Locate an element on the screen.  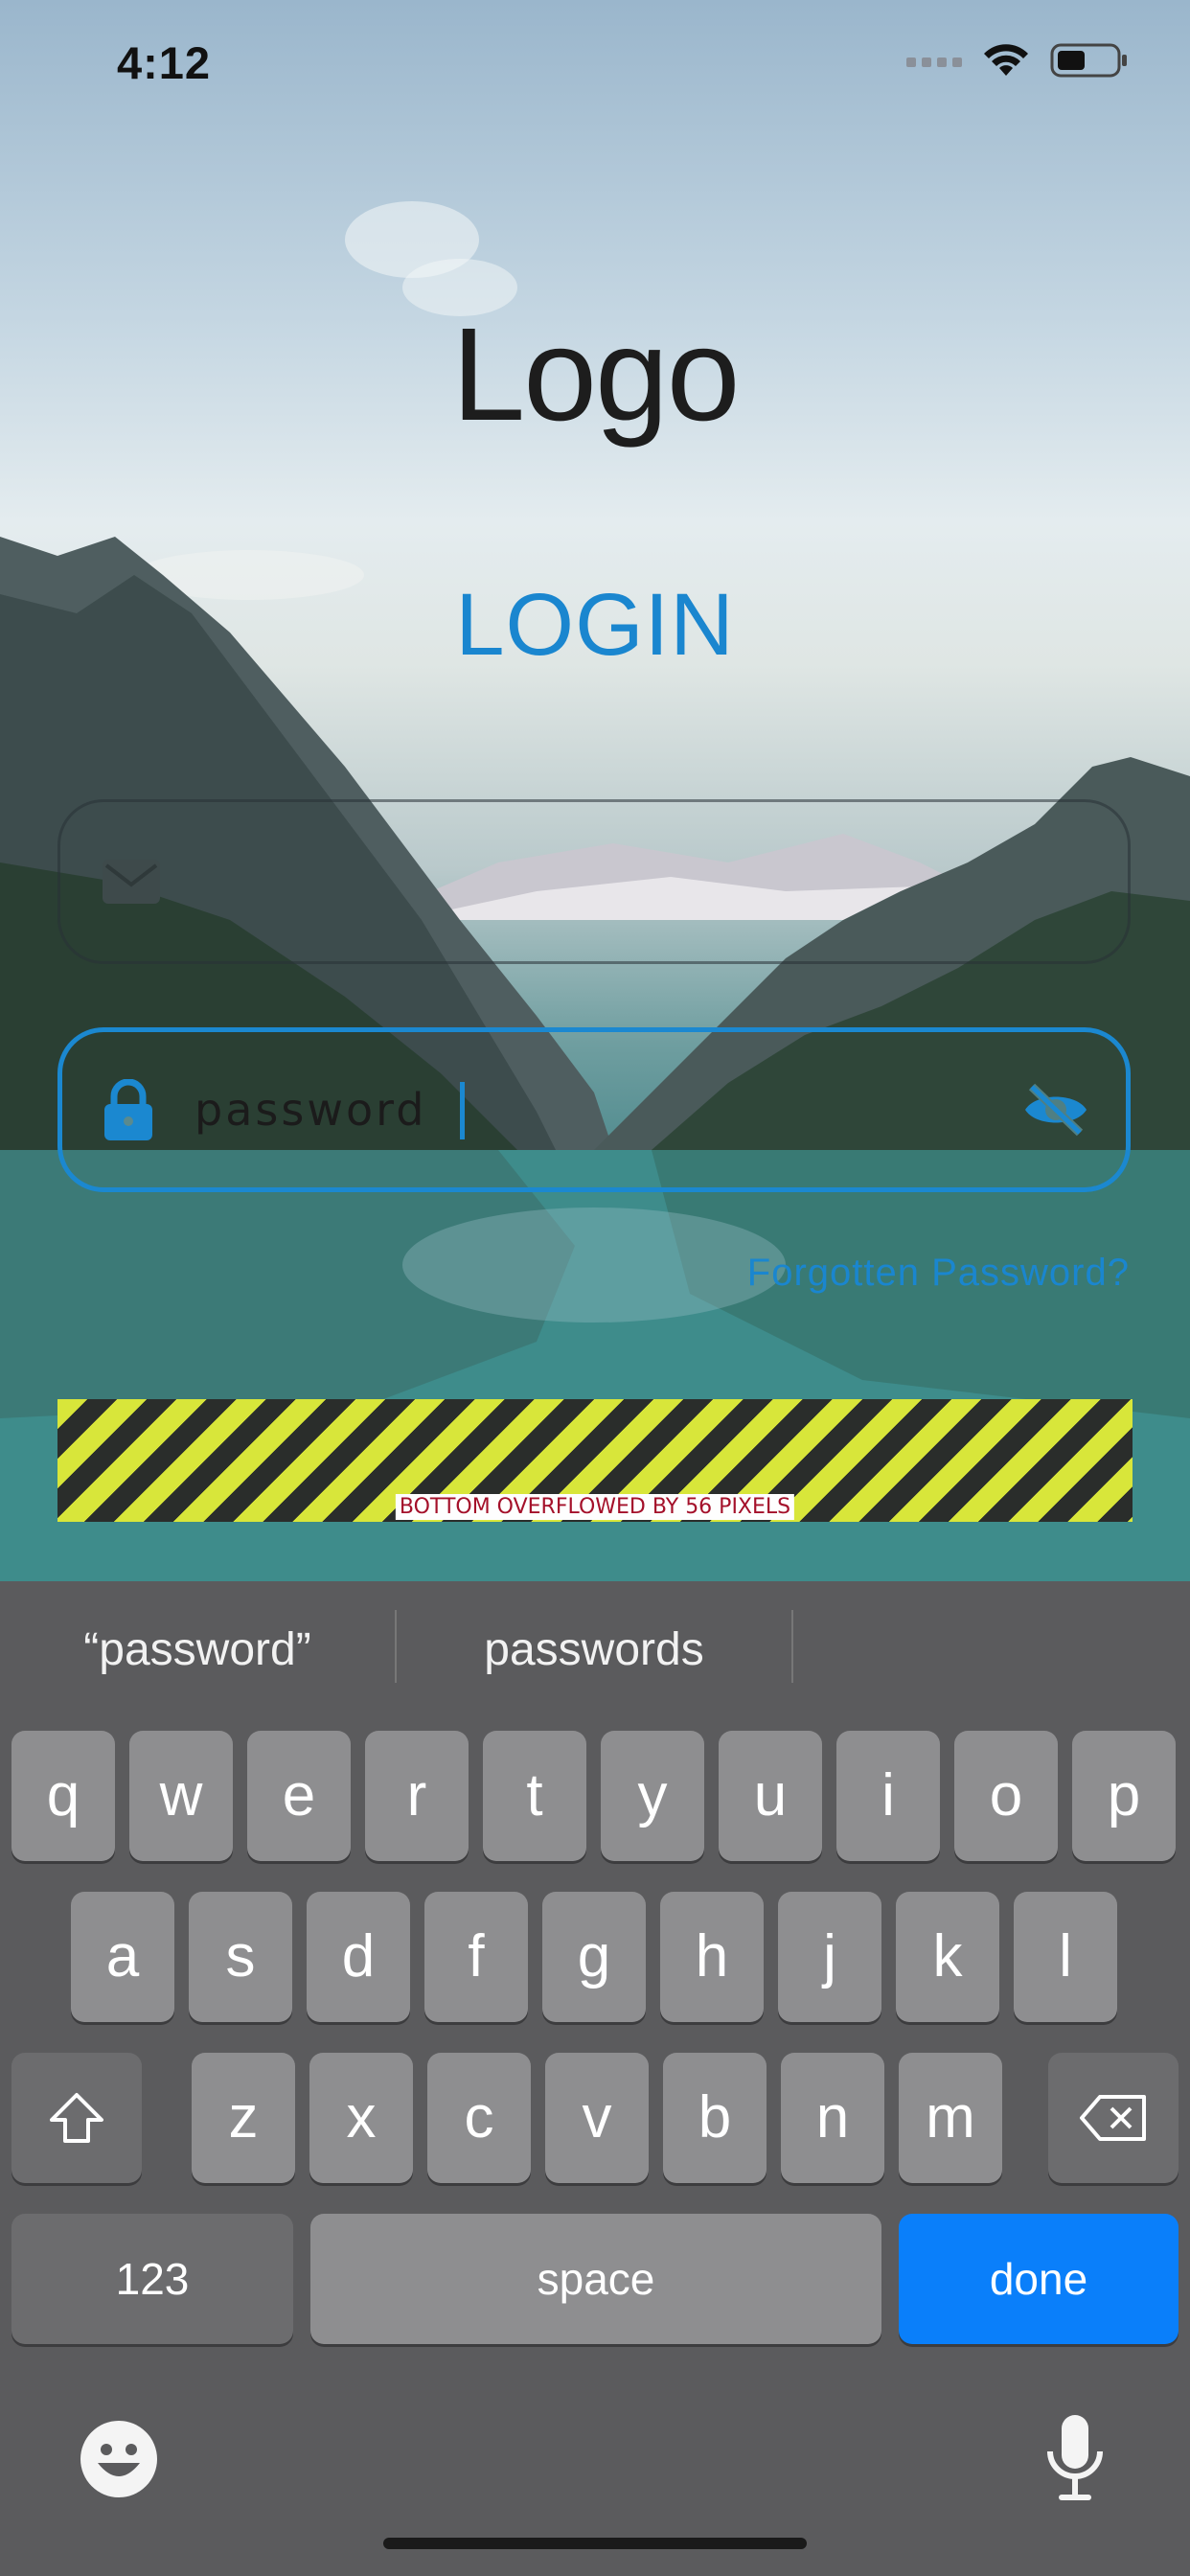
key-j-label: j is located at coordinates (829, 1956).